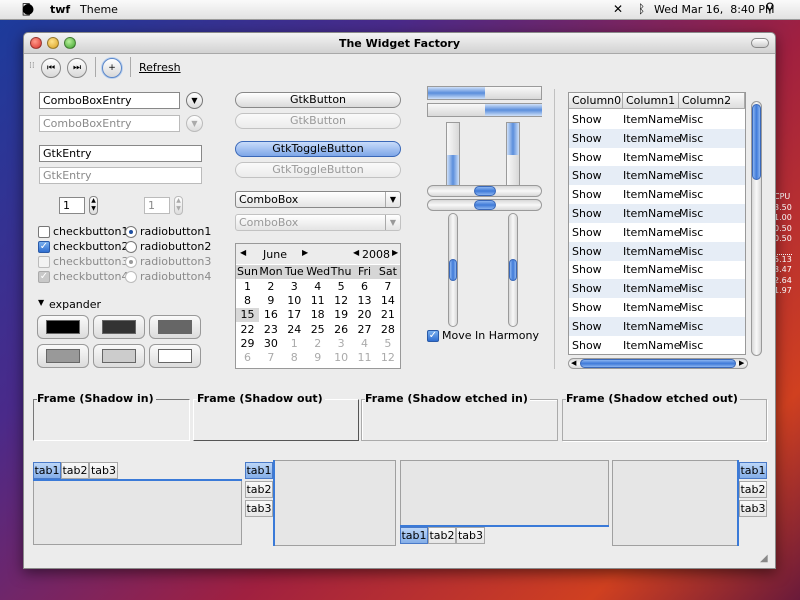 The height and width of the screenshot is (600, 800). I want to click on tab-top-3: tab3, so click(103, 470).